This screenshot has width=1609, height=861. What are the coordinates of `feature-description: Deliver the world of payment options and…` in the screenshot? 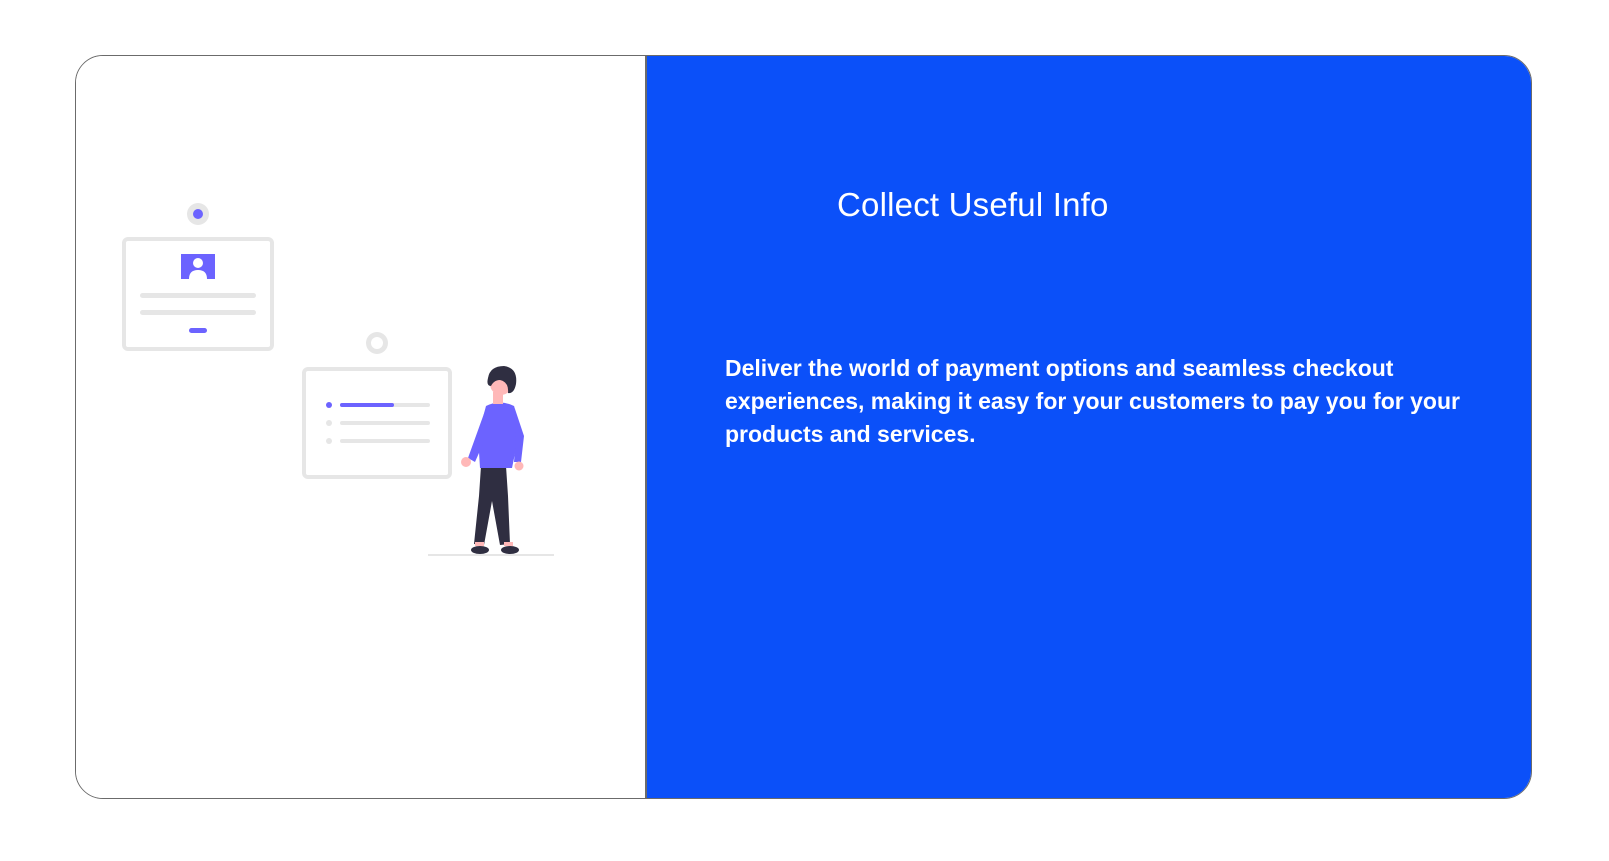 It's located at (1092, 401).